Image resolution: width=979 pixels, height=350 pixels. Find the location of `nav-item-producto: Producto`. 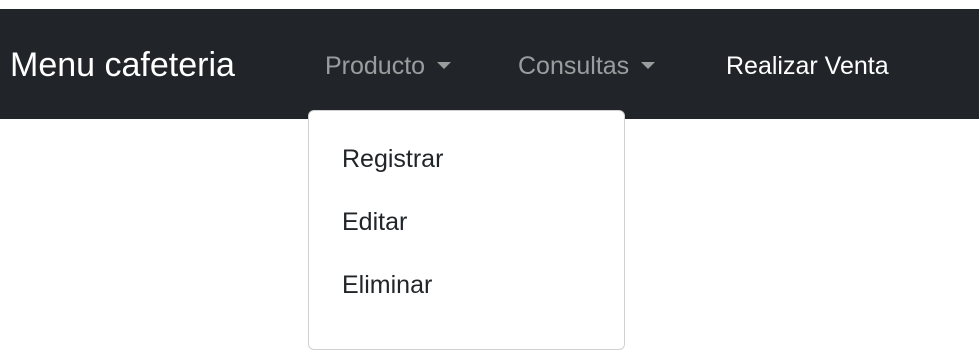

nav-item-producto: Producto is located at coordinates (388, 66).